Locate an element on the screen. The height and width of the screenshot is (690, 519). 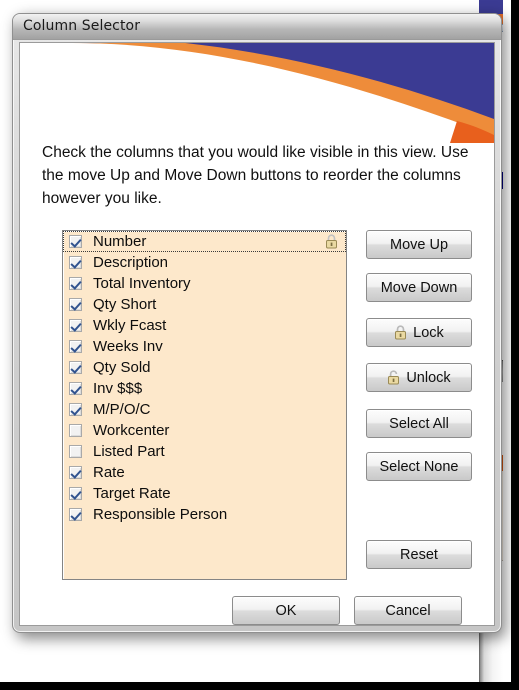
lock-label: Lock is located at coordinates (428, 332).